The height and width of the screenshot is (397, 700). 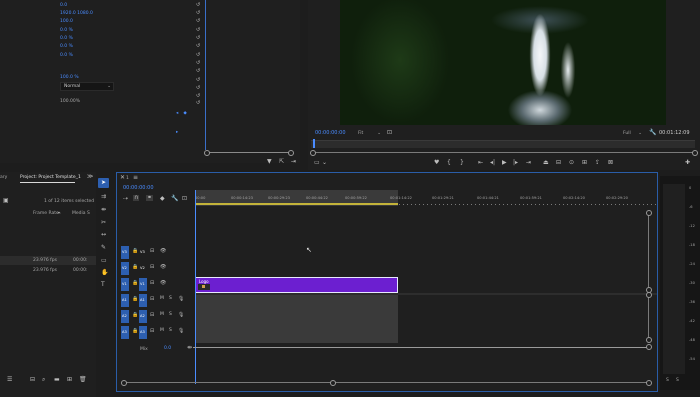 I want to click on v-scroll-handle-top, so click(x=649, y=213).